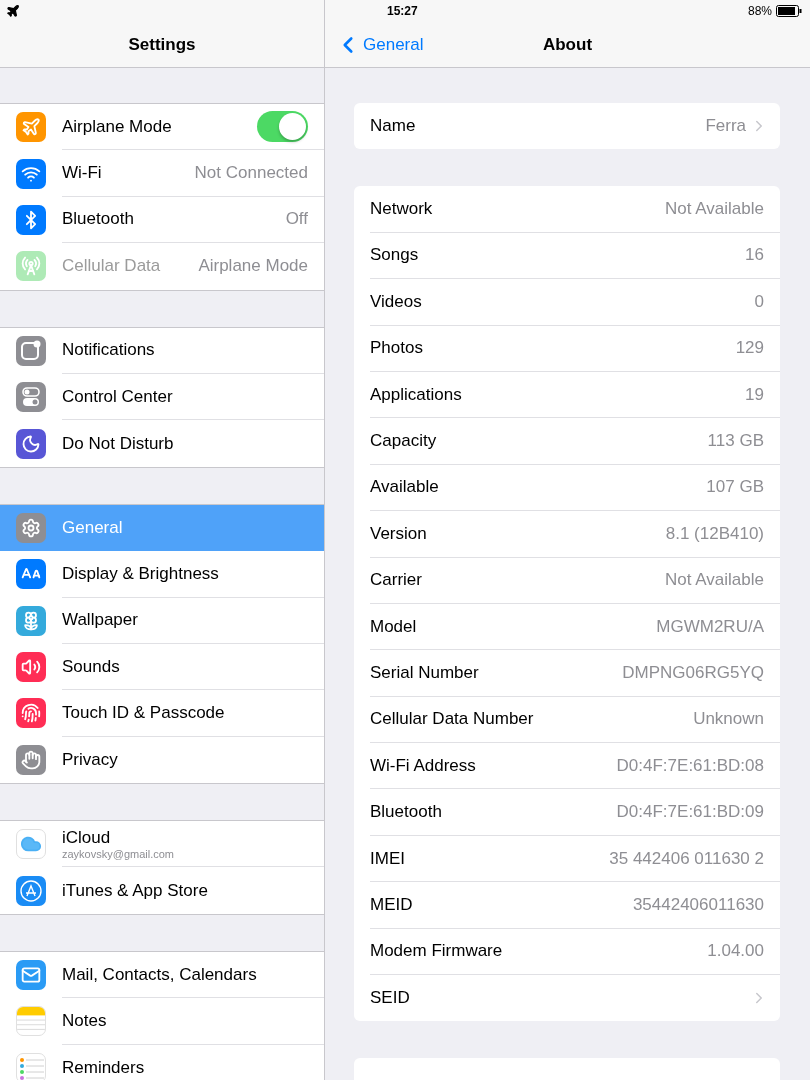 Image resolution: width=810 pixels, height=1080 pixels. What do you see at coordinates (251, 173) in the screenshot?
I see `item-value: Not Connected` at bounding box center [251, 173].